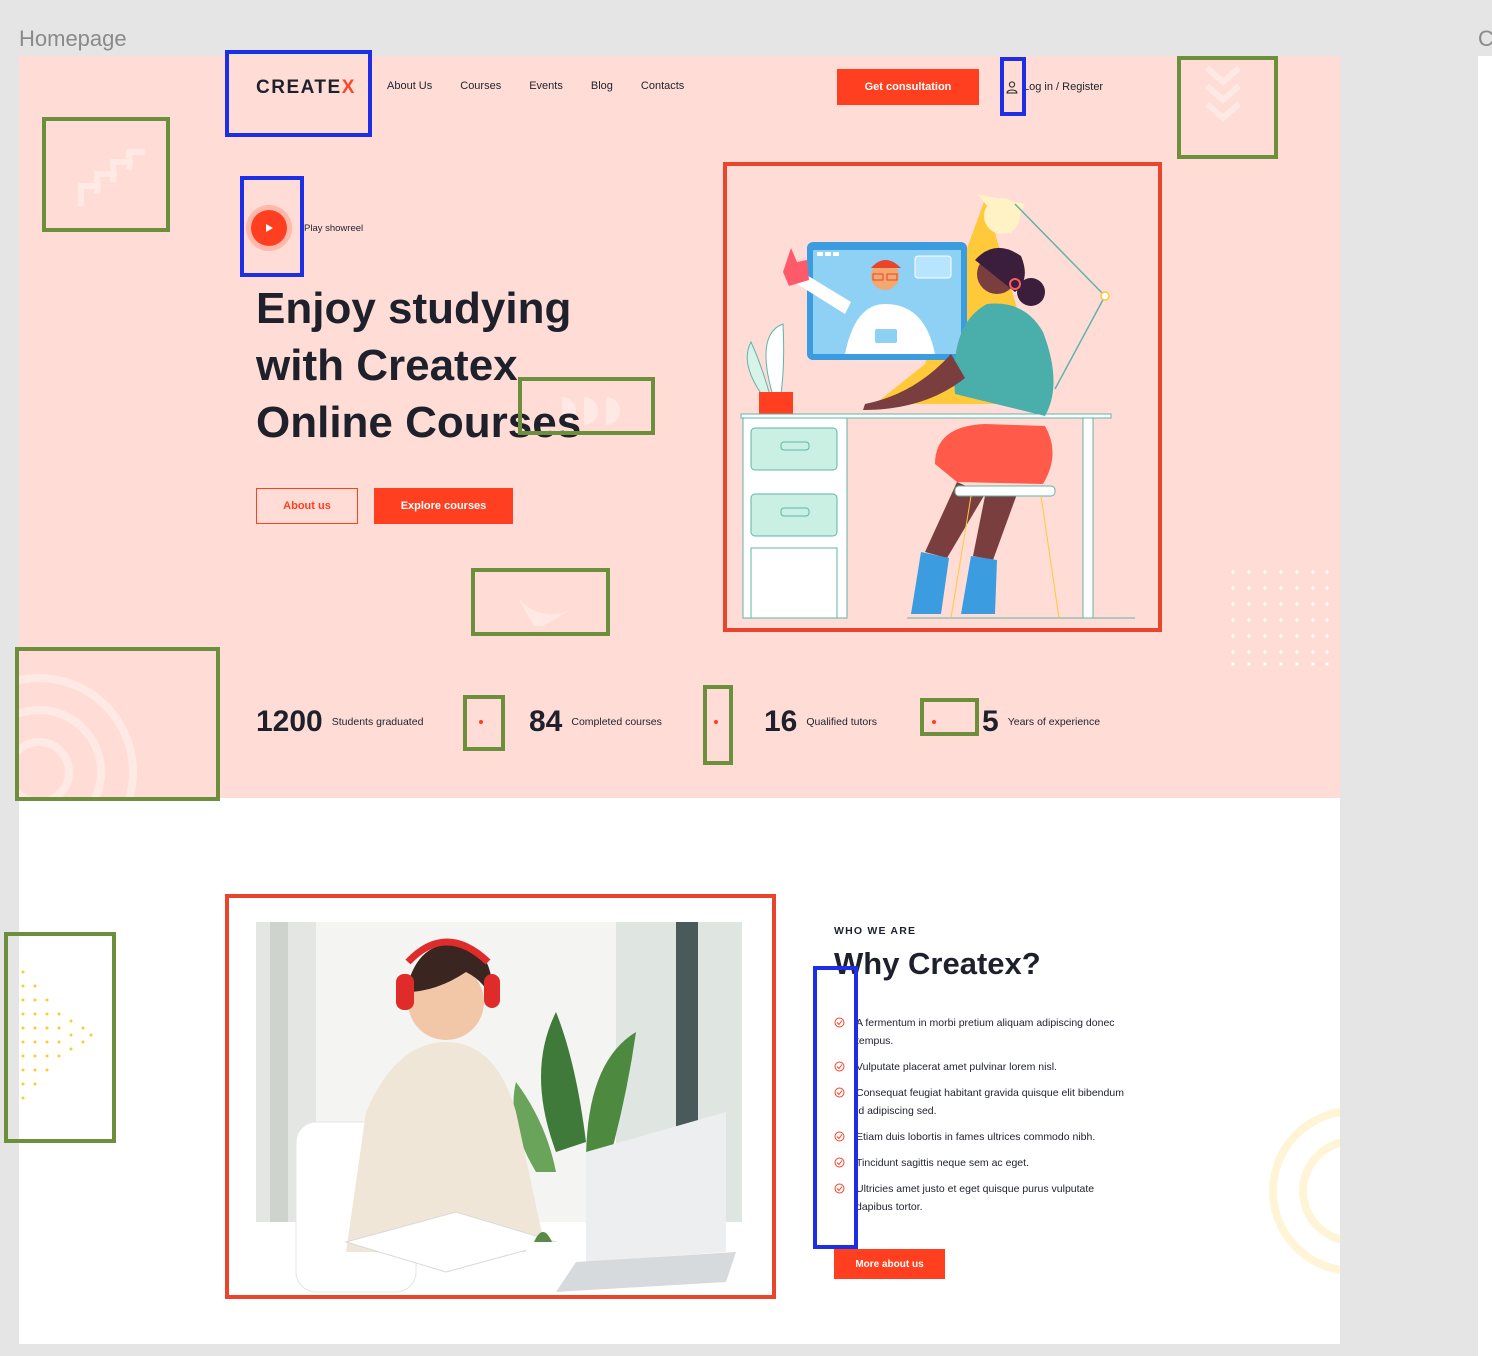  I want to click on section-eyebrow: WHO WE ARE, so click(875, 931).